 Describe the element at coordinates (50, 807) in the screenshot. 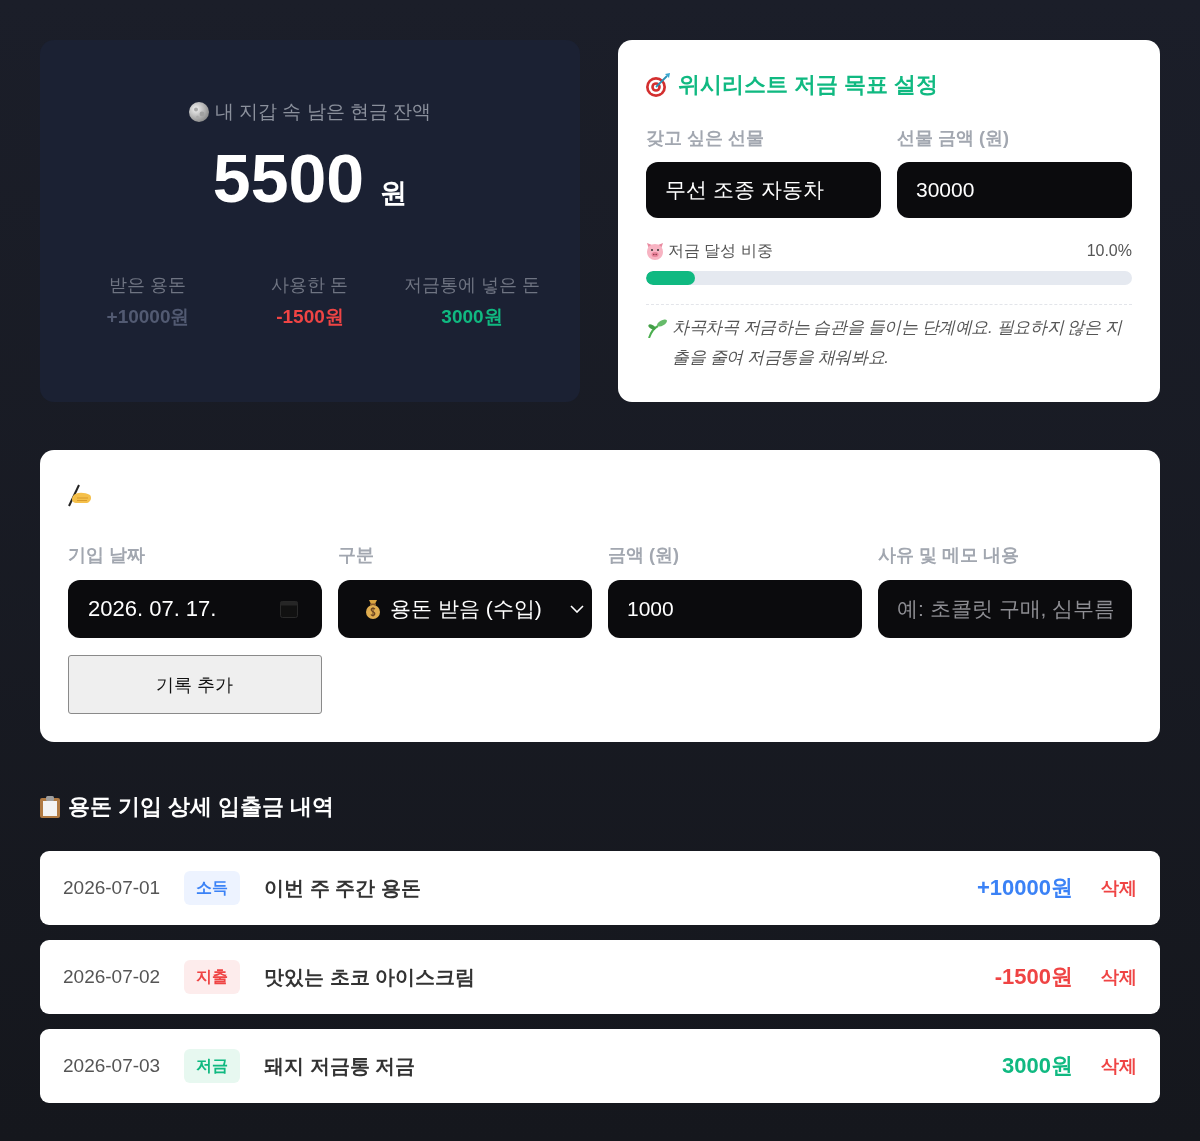

I see `clipboard-icon` at that location.